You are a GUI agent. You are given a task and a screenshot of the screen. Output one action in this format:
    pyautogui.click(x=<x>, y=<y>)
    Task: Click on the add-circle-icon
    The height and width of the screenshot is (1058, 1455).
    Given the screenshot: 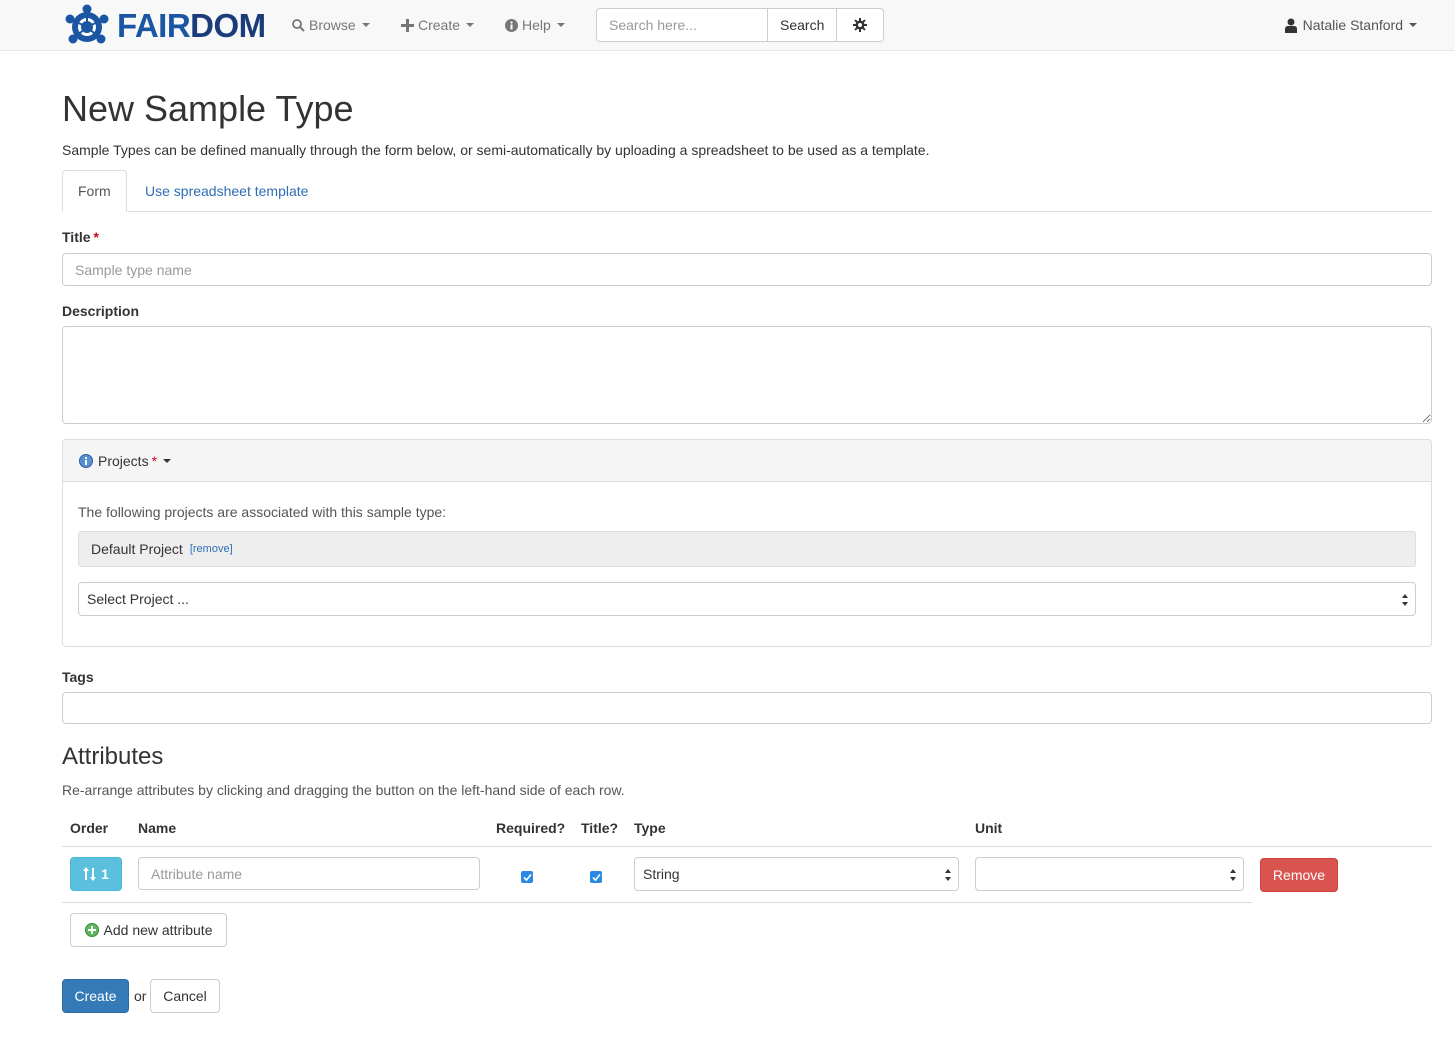 What is the action you would take?
    pyautogui.click(x=91, y=930)
    